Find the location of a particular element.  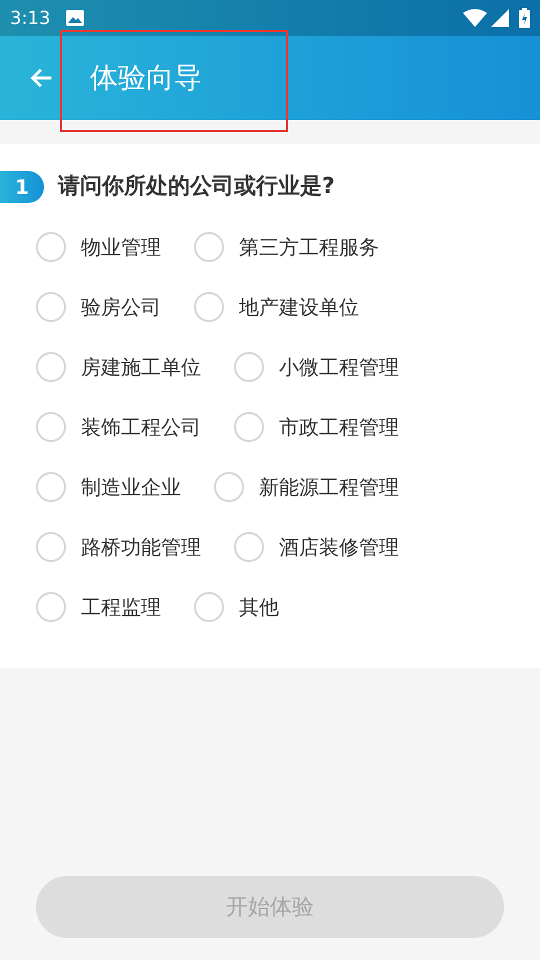

option-label: 房建施工单位 is located at coordinates (141, 367).